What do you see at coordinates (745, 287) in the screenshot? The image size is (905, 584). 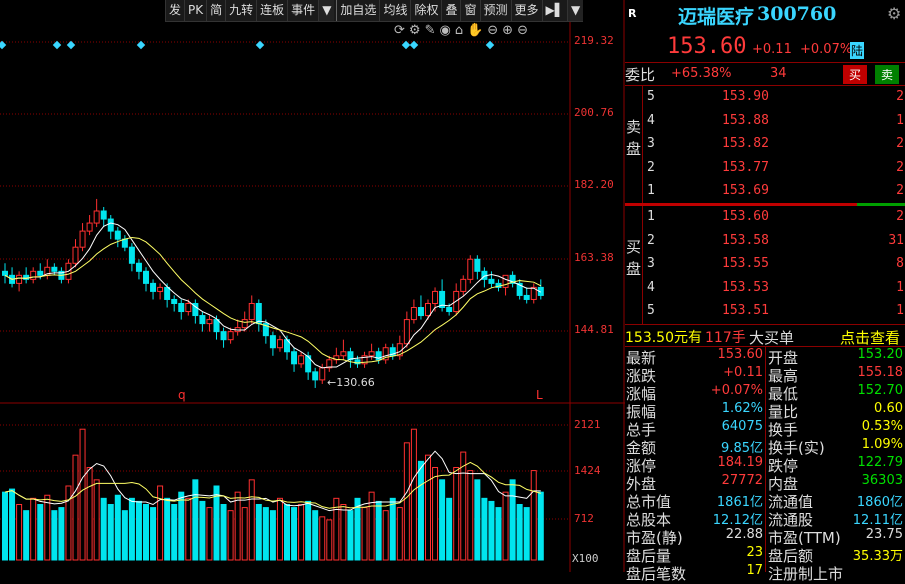 I see `buy-price-4: 153.53` at bounding box center [745, 287].